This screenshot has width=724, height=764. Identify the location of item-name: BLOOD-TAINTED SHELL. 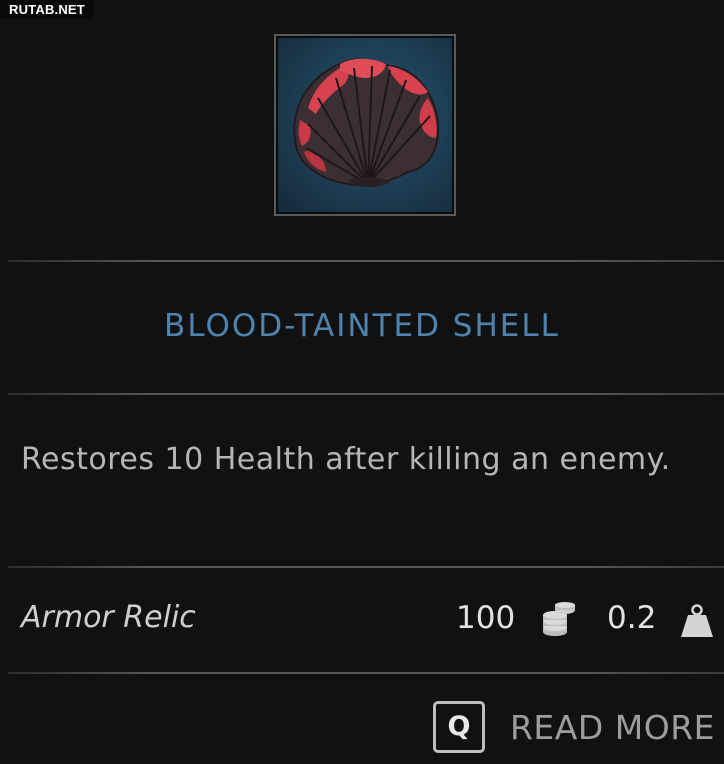
(362, 326).